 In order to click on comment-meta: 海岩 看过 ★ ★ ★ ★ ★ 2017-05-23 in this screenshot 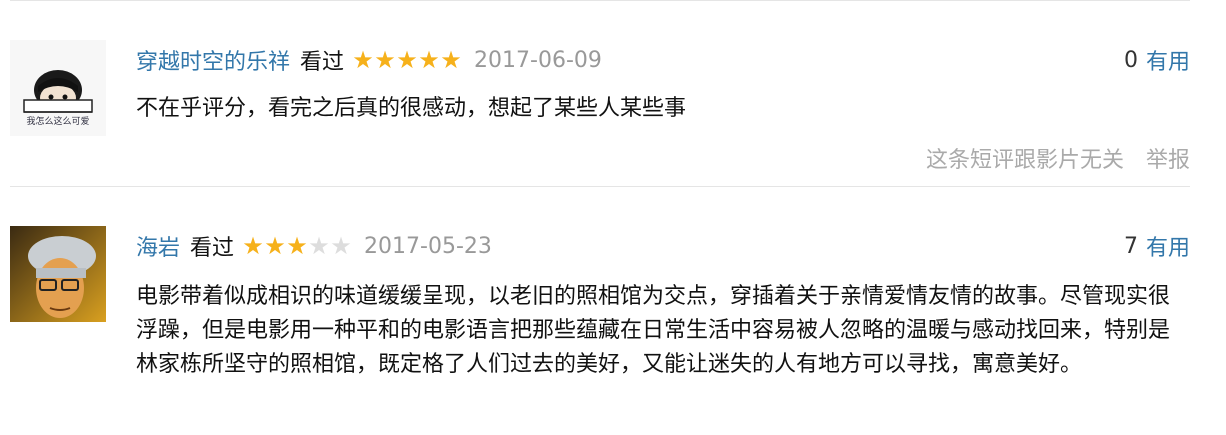, I will do `click(314, 246)`.